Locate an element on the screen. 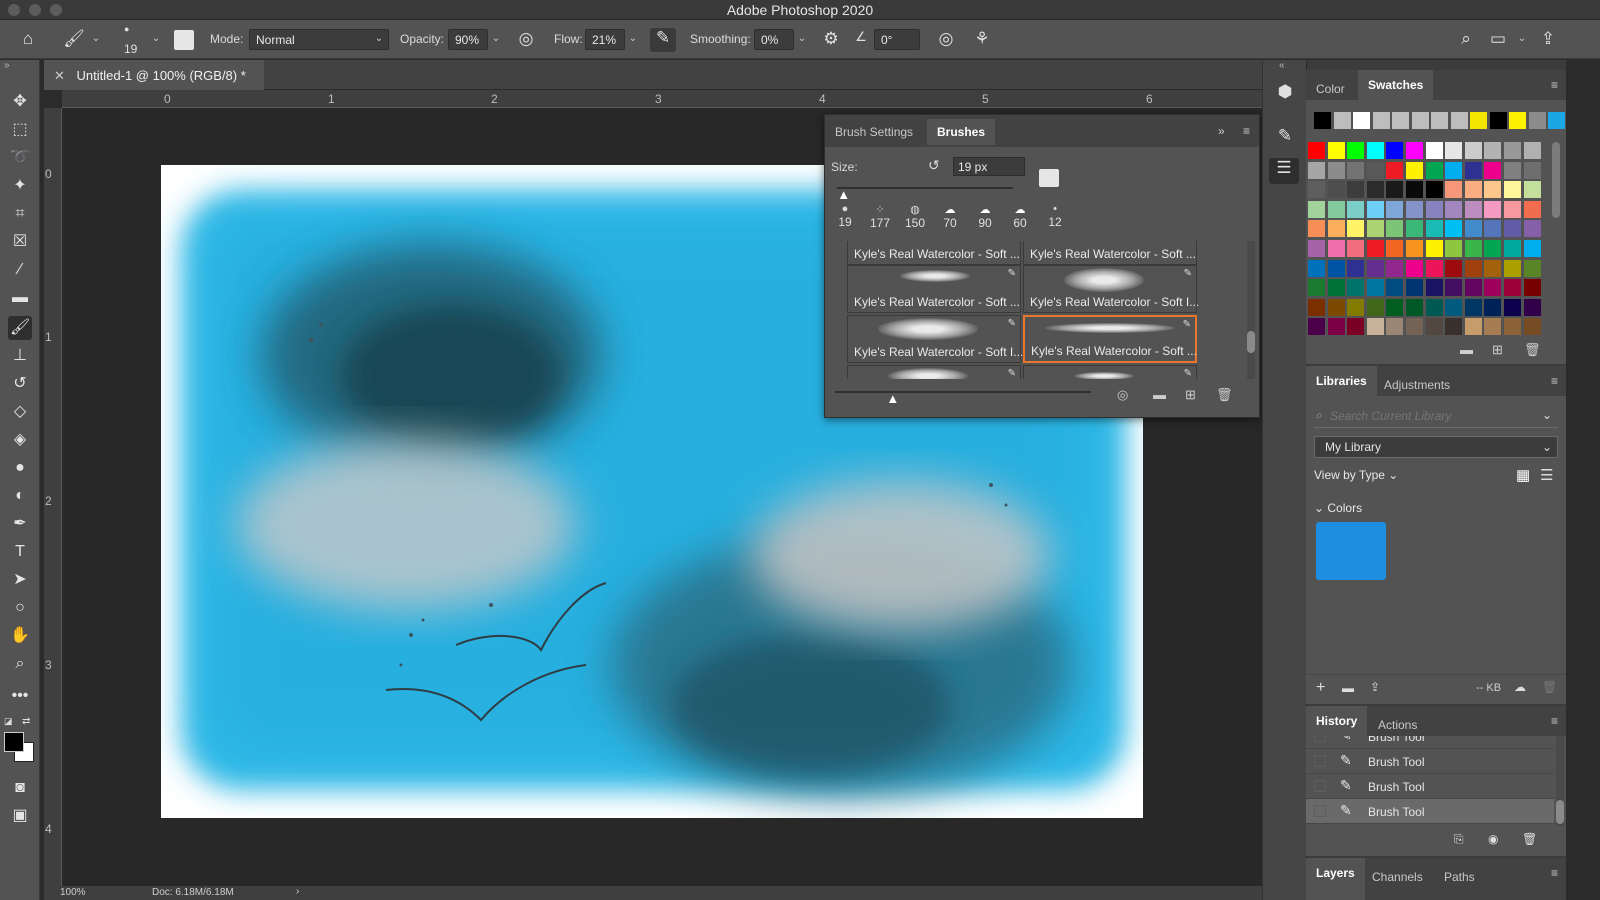  pressure-opacity-icon: ◎ is located at coordinates (526, 39).